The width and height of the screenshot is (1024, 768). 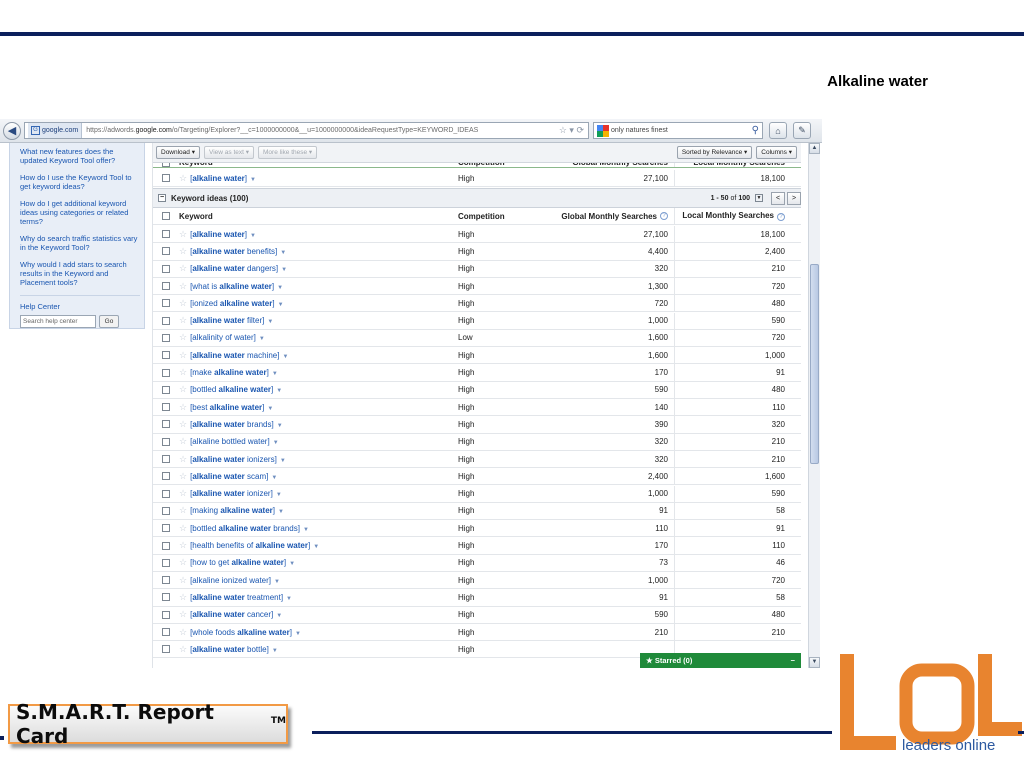 What do you see at coordinates (778, 198) in the screenshot?
I see `previous-page-button: <` at bounding box center [778, 198].